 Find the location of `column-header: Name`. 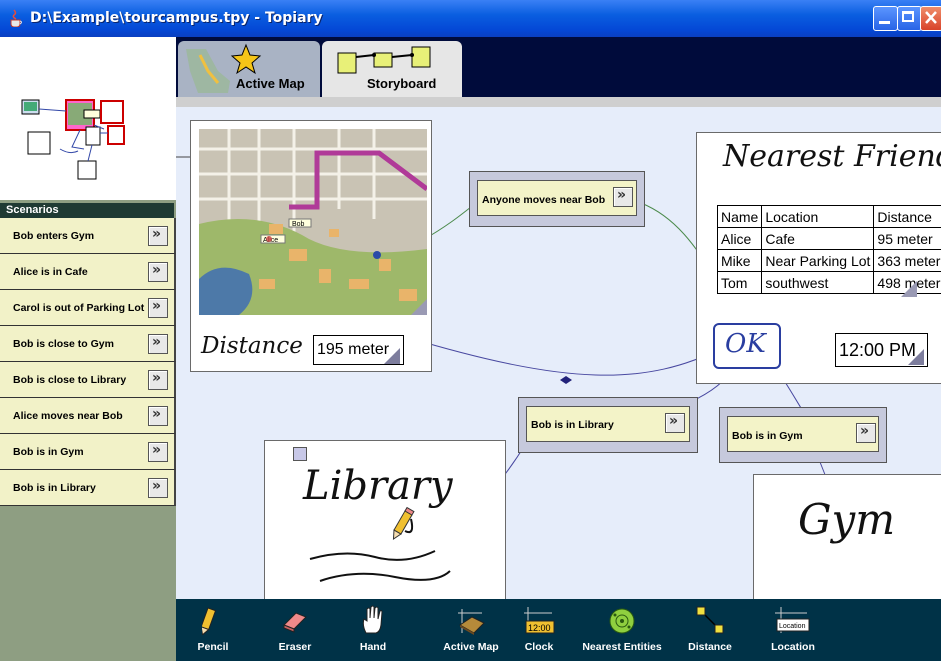

column-header: Name is located at coordinates (739, 216).